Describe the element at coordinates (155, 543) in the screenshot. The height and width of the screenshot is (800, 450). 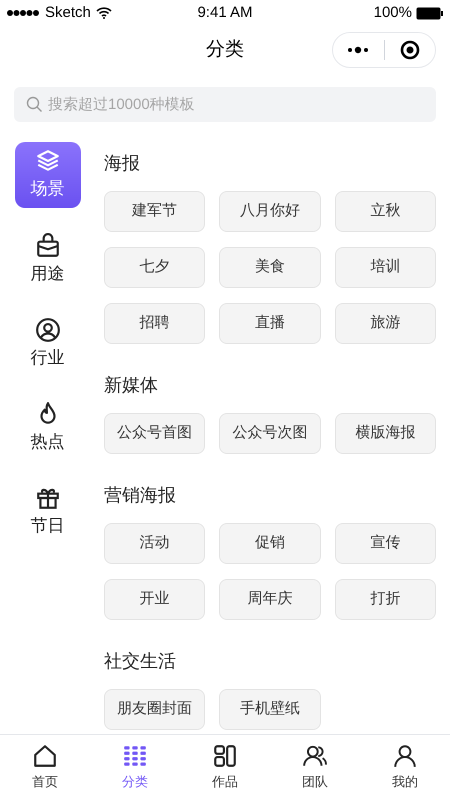
I see `tag-chip: 活动` at that location.